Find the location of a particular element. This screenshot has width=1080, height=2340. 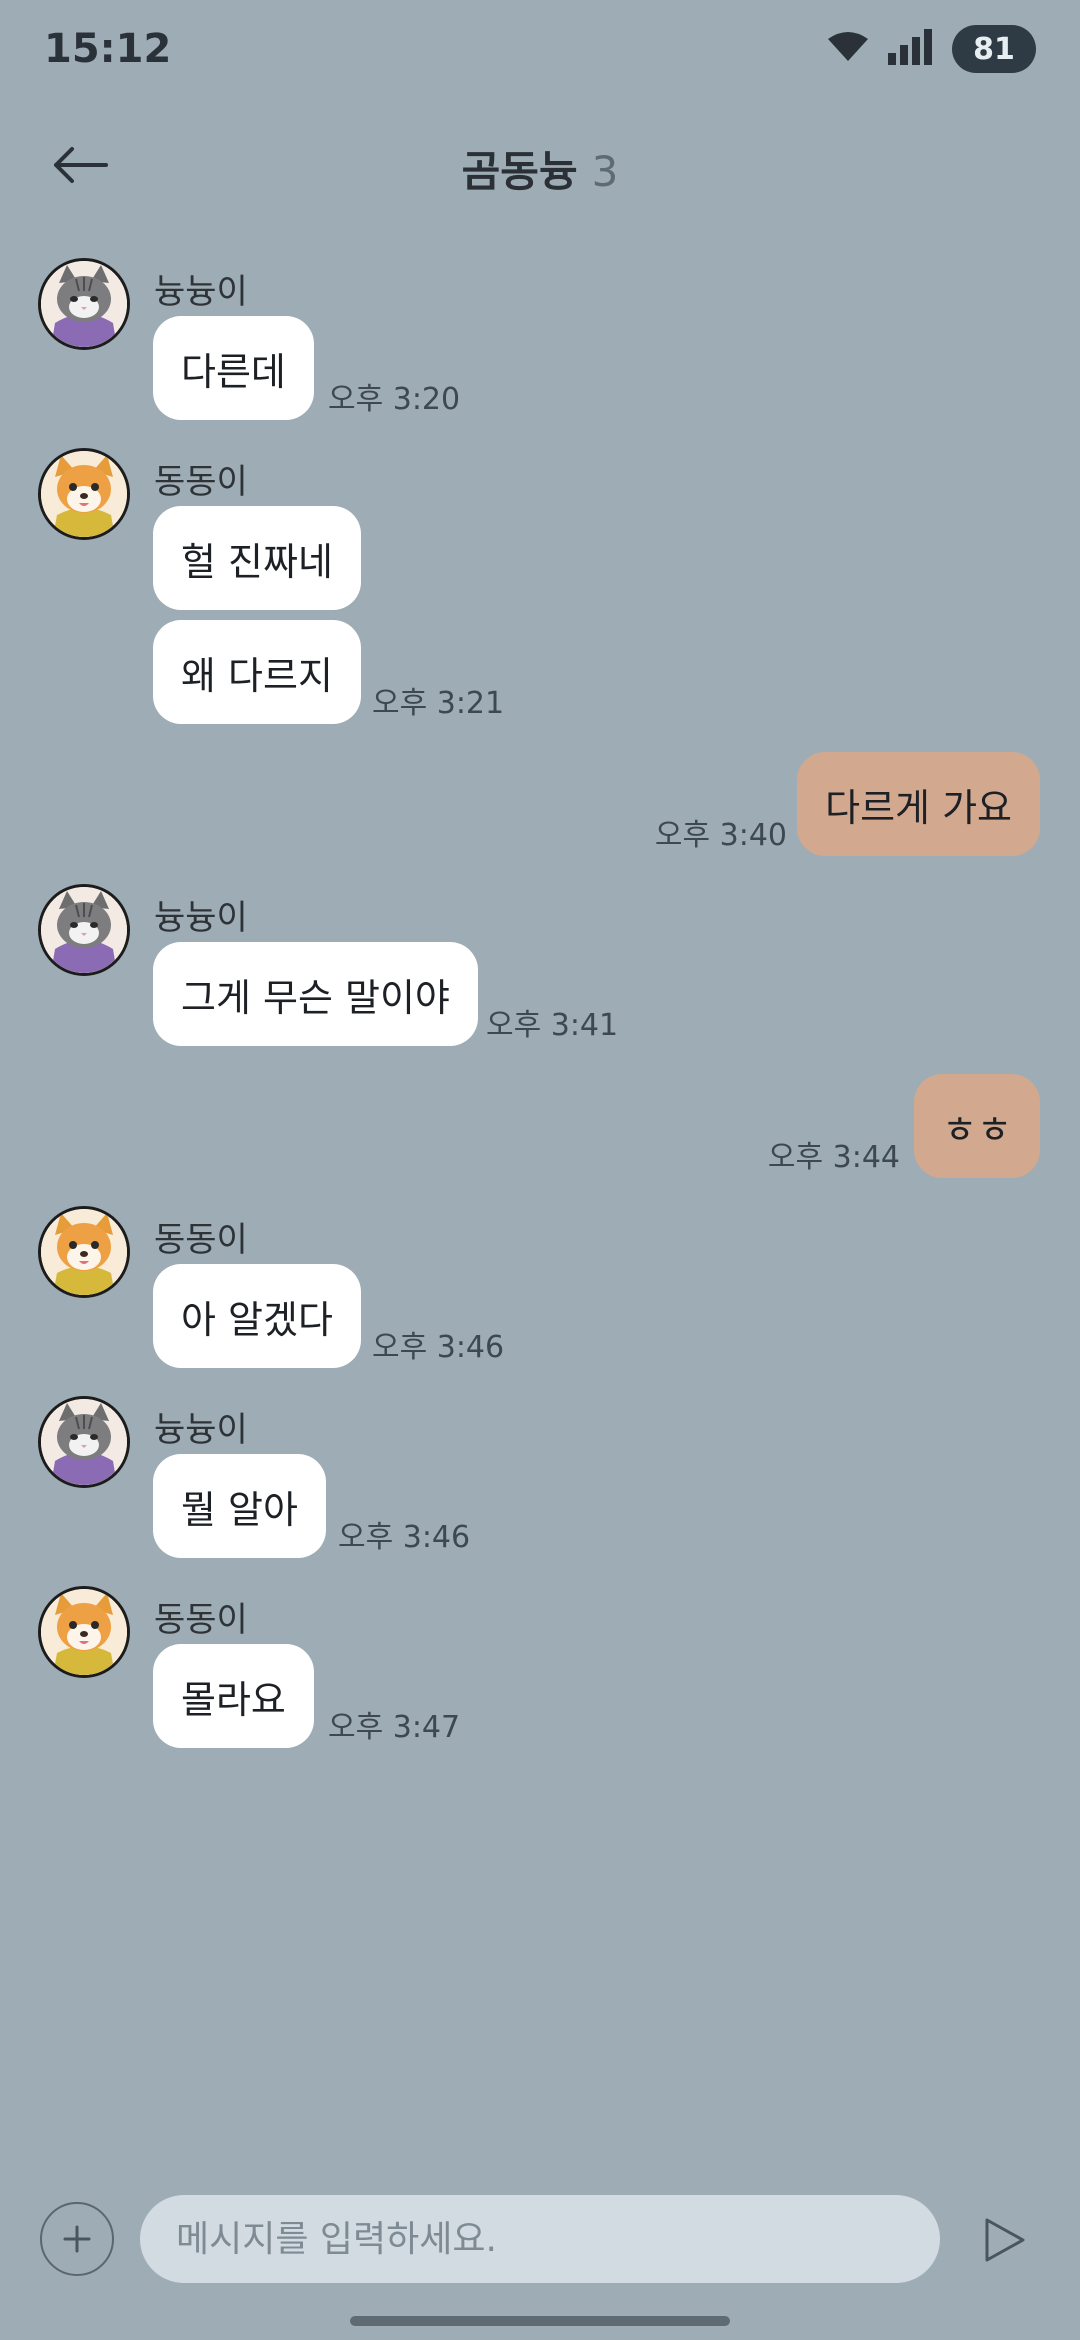

message-input-bar is located at coordinates (540, 2240).